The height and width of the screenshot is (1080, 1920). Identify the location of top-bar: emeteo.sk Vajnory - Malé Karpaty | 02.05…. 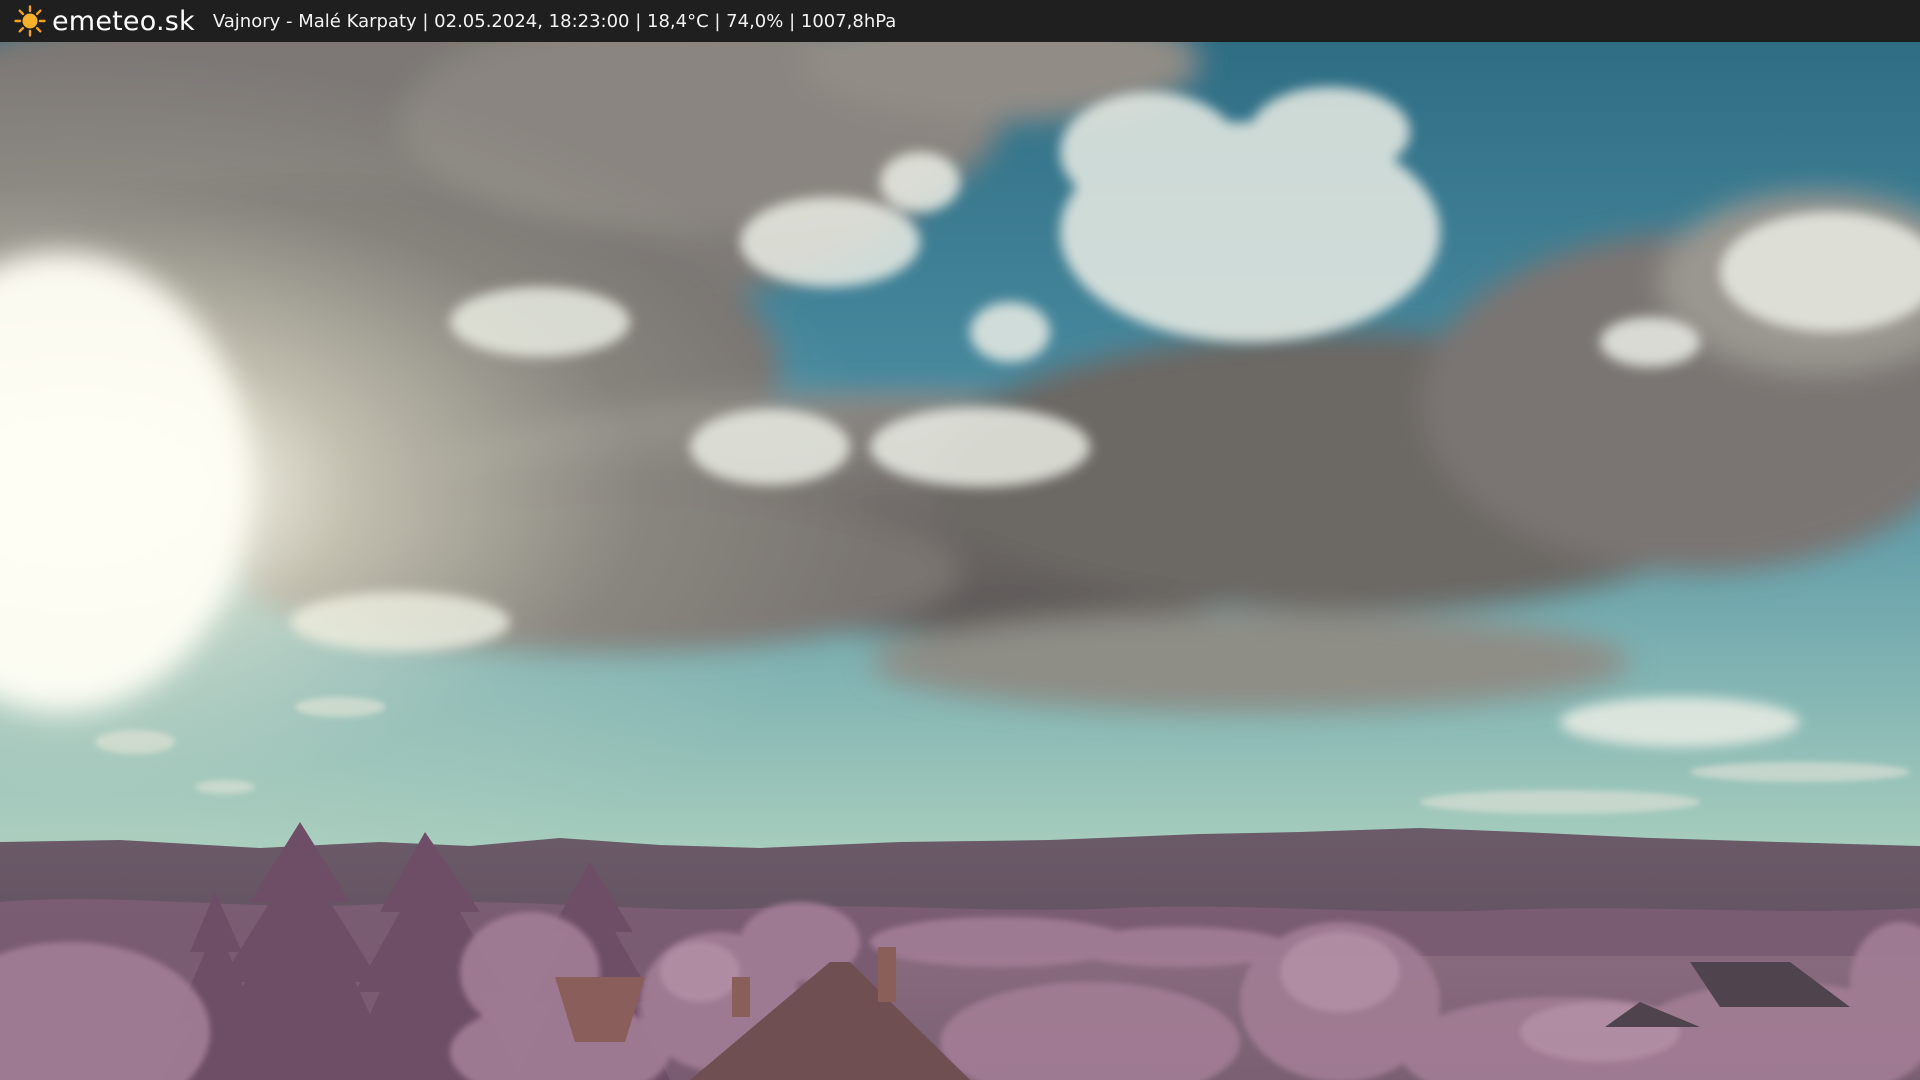
(960, 21).